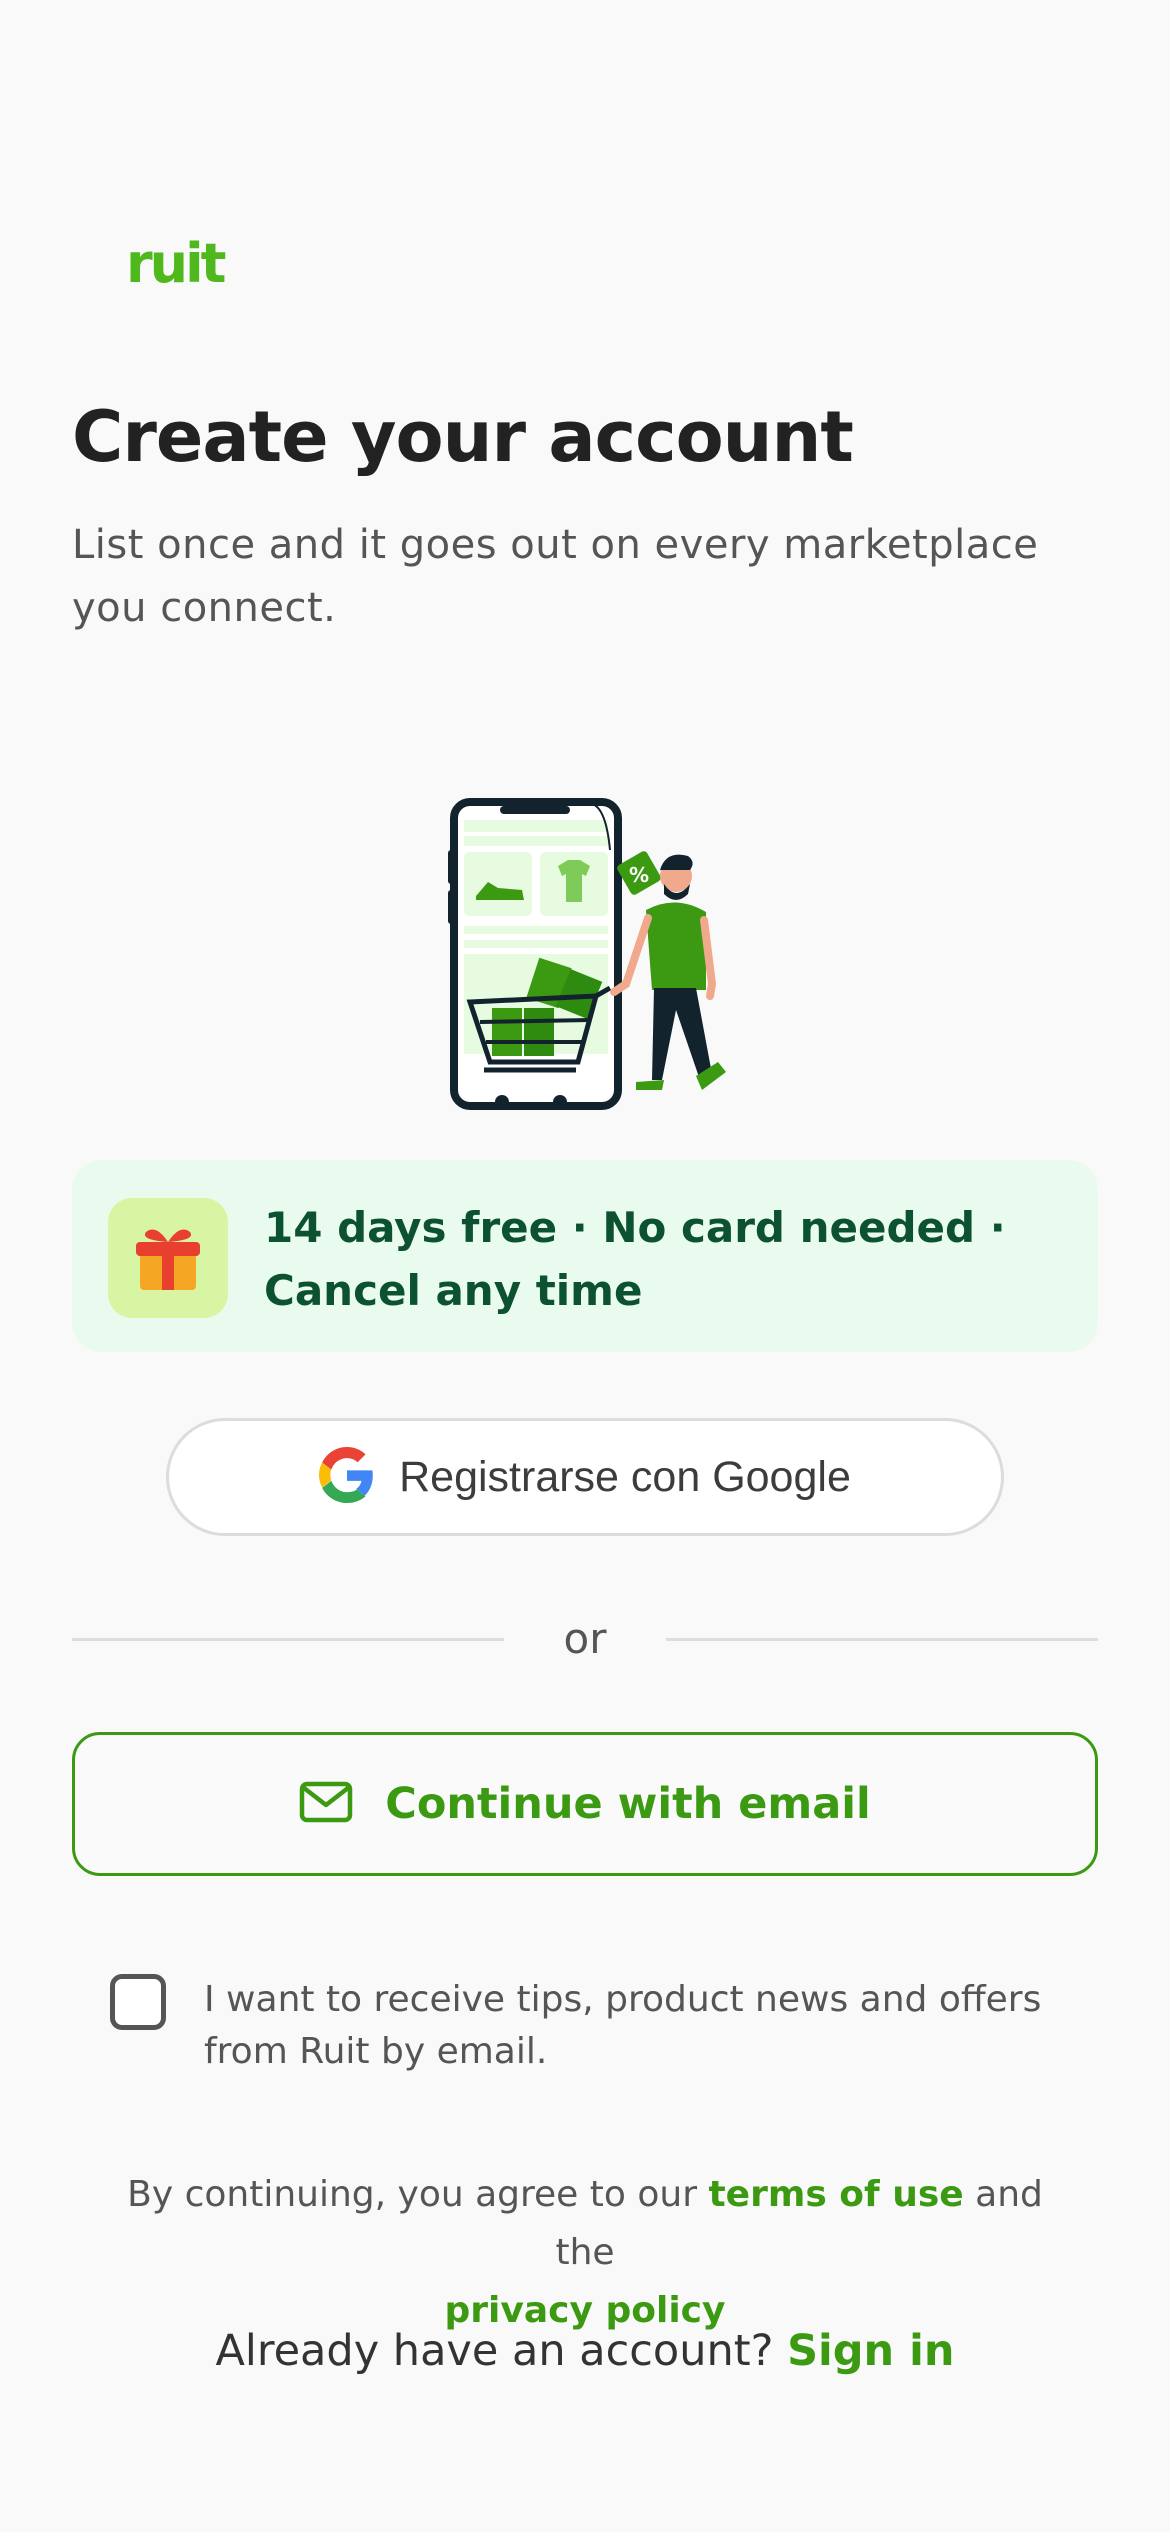 This screenshot has height=2532, width=1170. I want to click on continue-with-email-button: Continue with email, so click(585, 1804).